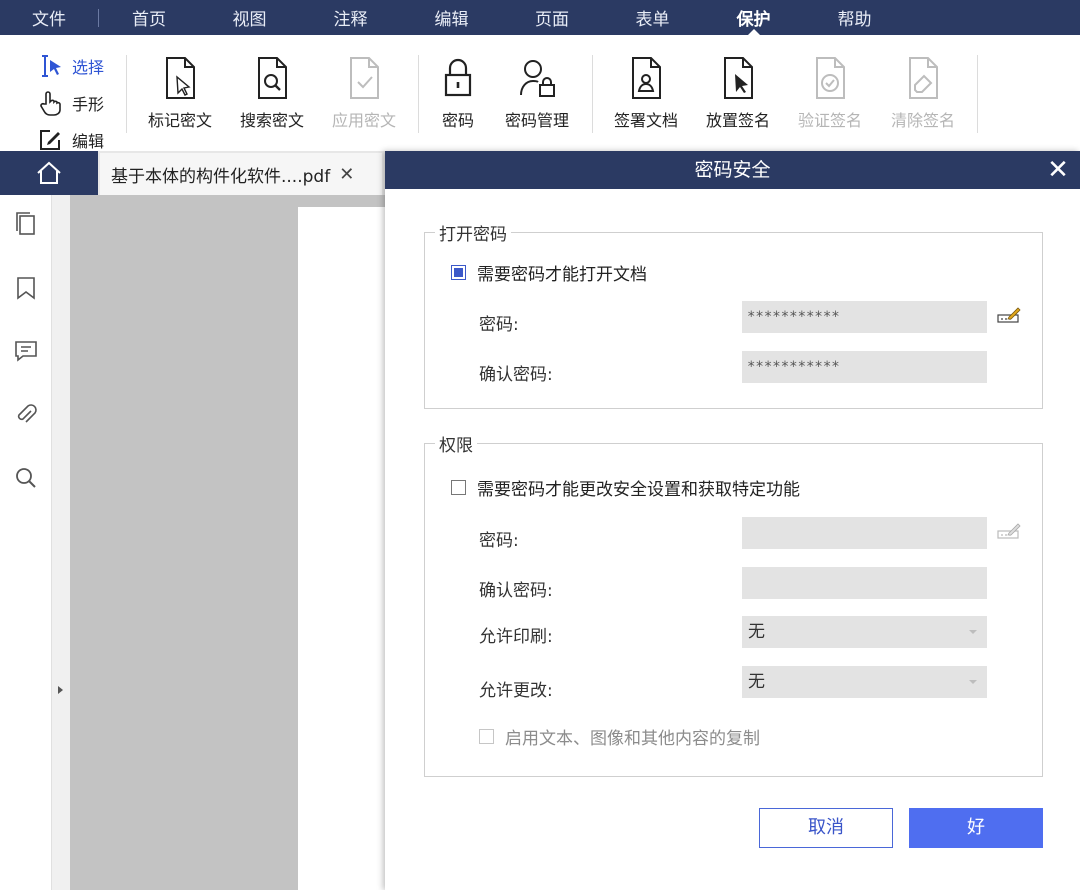  Describe the element at coordinates (271, 120) in the screenshot. I see `search-redaction-label: 搜索密文` at that location.